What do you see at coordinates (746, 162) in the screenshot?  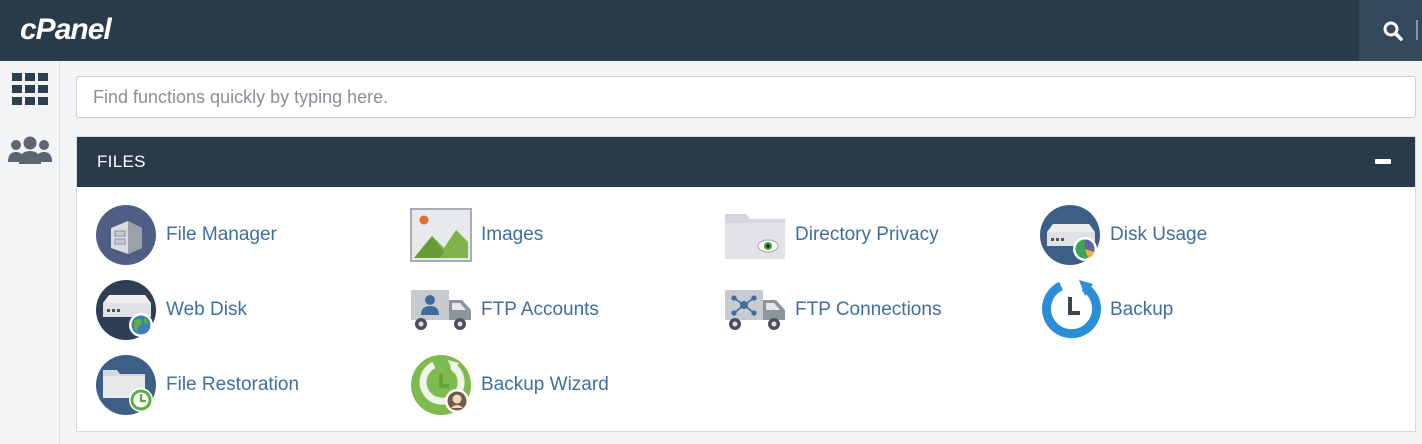 I see `files-panel-header: FILES` at bounding box center [746, 162].